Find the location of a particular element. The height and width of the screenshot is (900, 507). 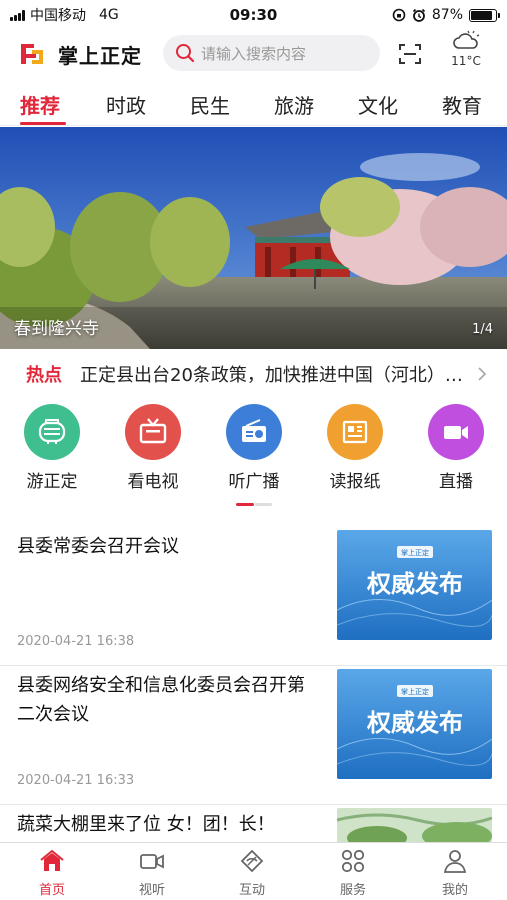

video-icon is located at coordinates (152, 861).